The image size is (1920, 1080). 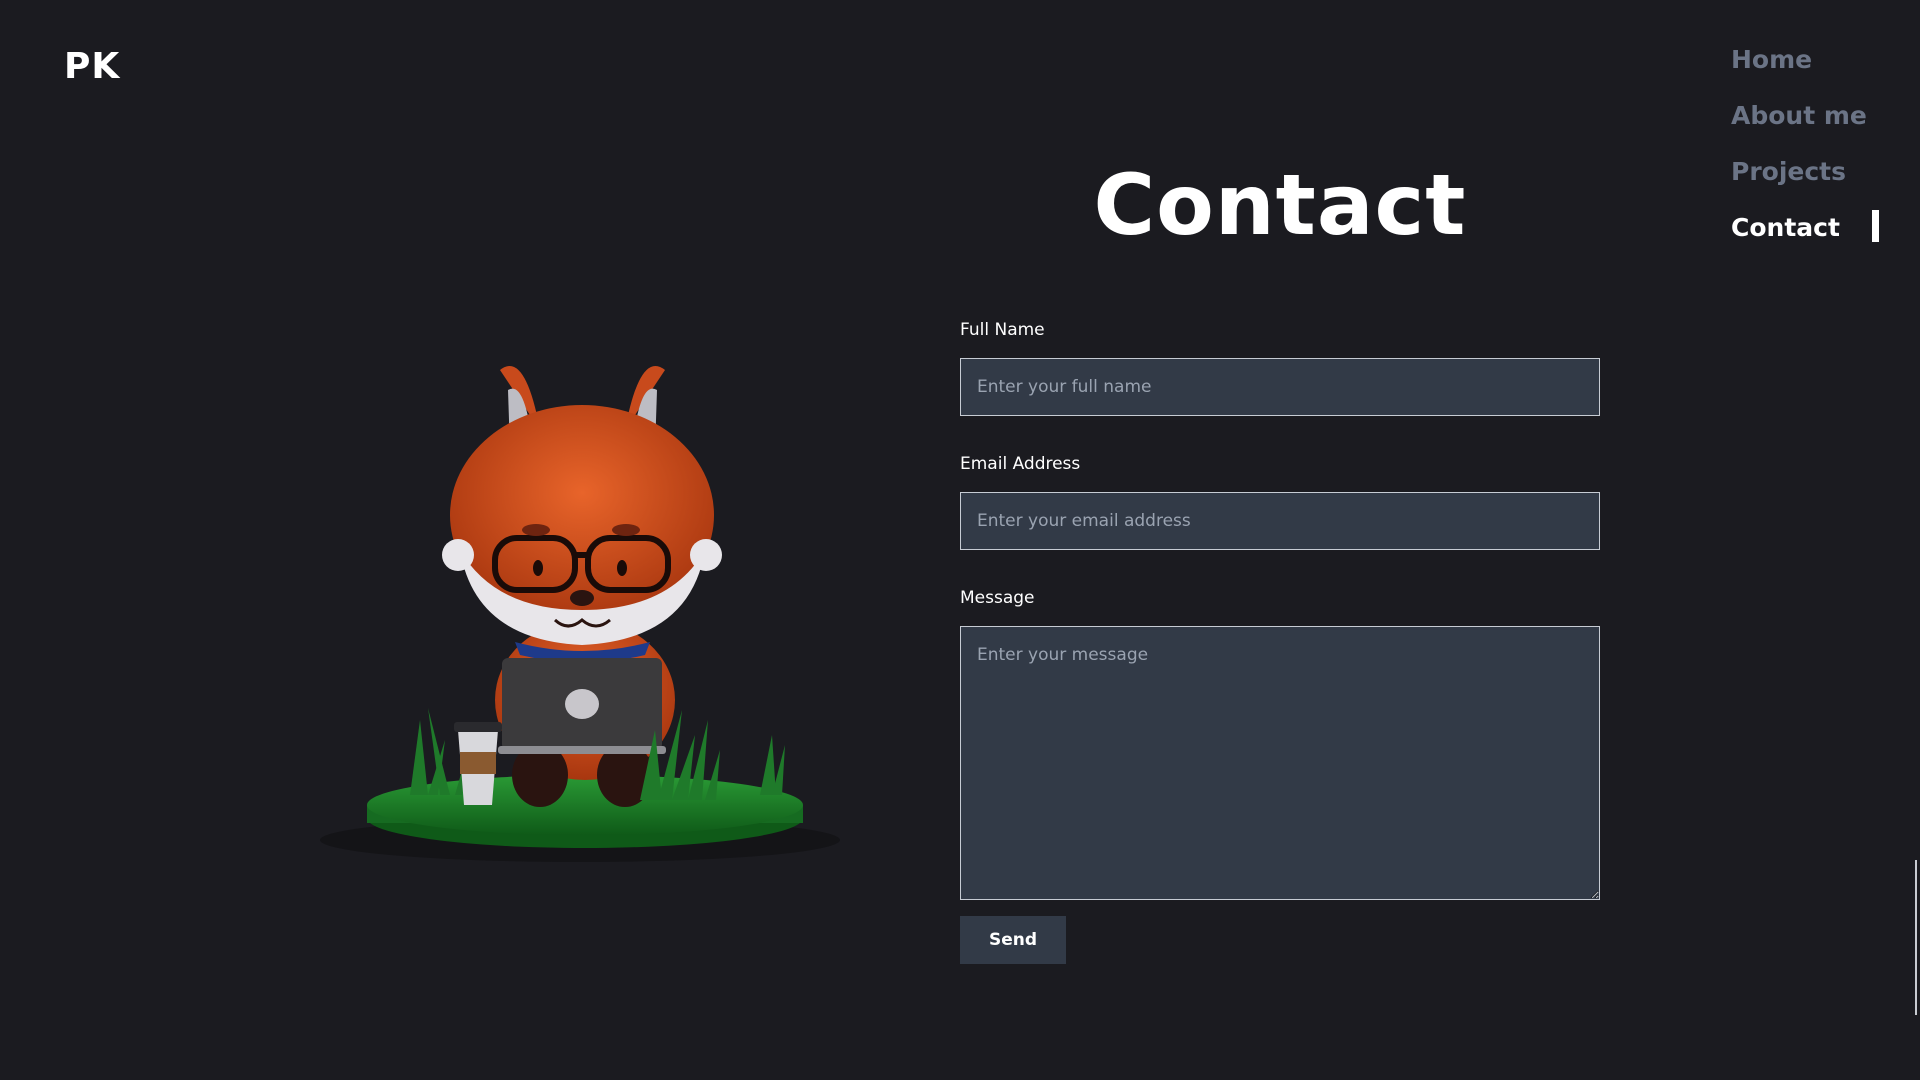 What do you see at coordinates (1280, 205) in the screenshot?
I see `page-title: Contact` at bounding box center [1280, 205].